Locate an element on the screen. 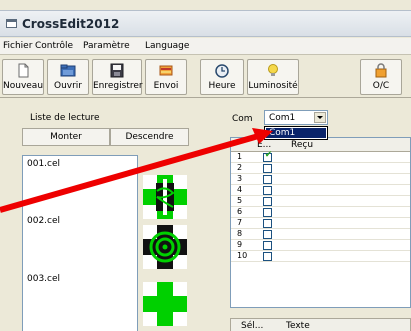 The width and height of the screenshot is (411, 331). com-port-select: Com1 is located at coordinates (296, 117).